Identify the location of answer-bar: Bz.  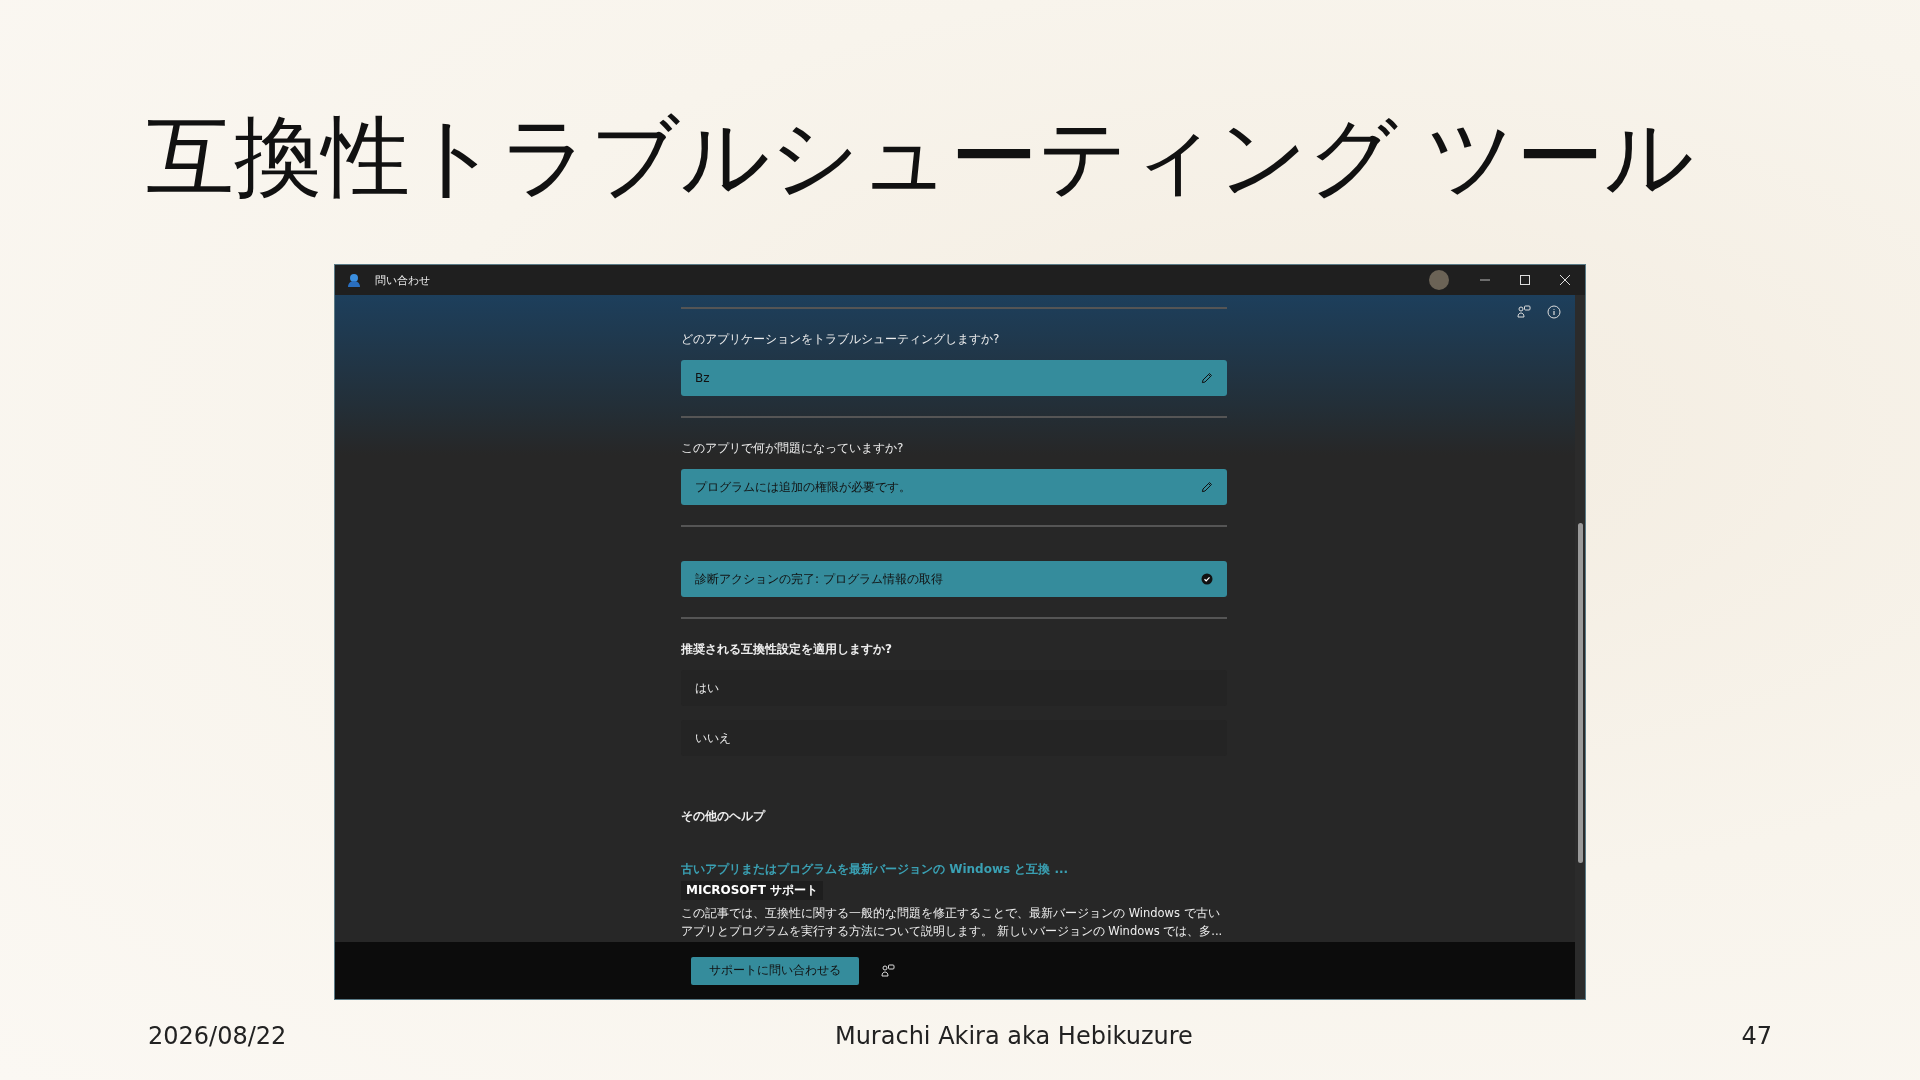
(954, 378).